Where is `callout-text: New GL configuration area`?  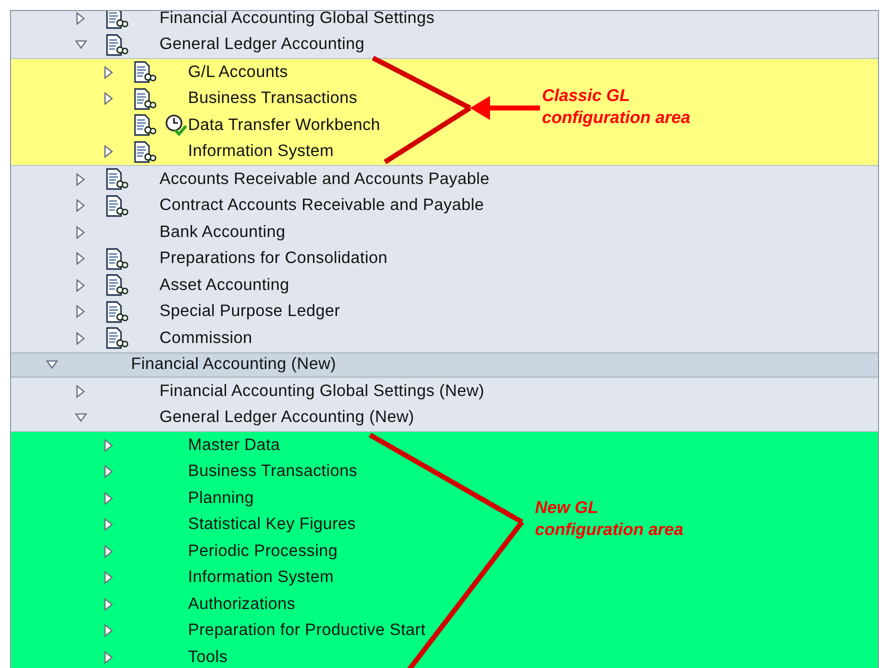
callout-text: New GL configuration area is located at coordinates (609, 519).